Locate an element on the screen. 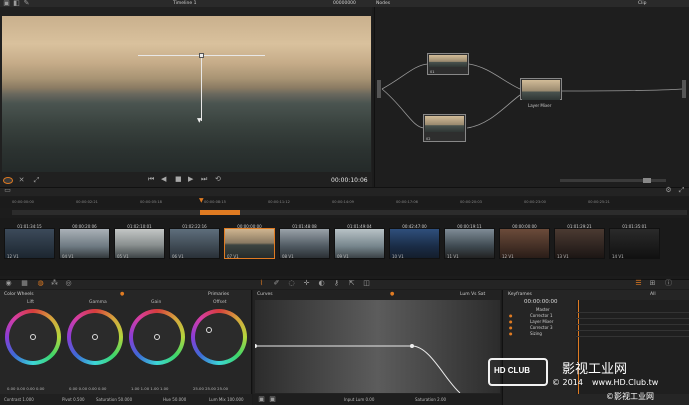  timeline-active-range is located at coordinates (220, 212).